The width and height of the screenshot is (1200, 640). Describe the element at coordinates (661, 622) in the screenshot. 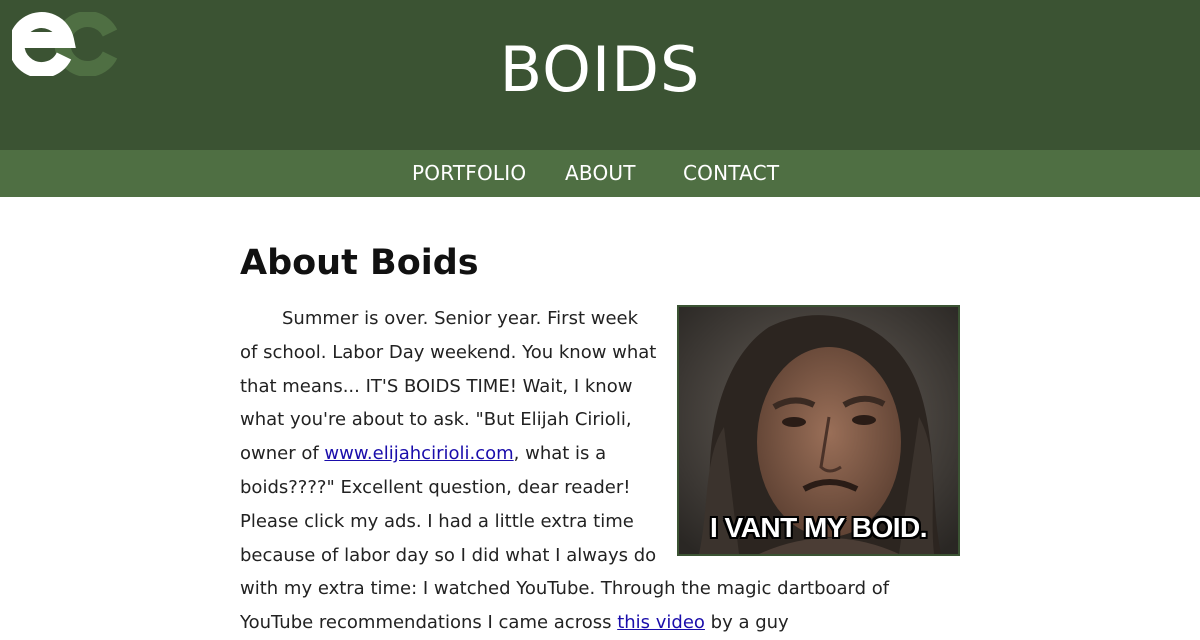

I see `video-link: this video` at that location.